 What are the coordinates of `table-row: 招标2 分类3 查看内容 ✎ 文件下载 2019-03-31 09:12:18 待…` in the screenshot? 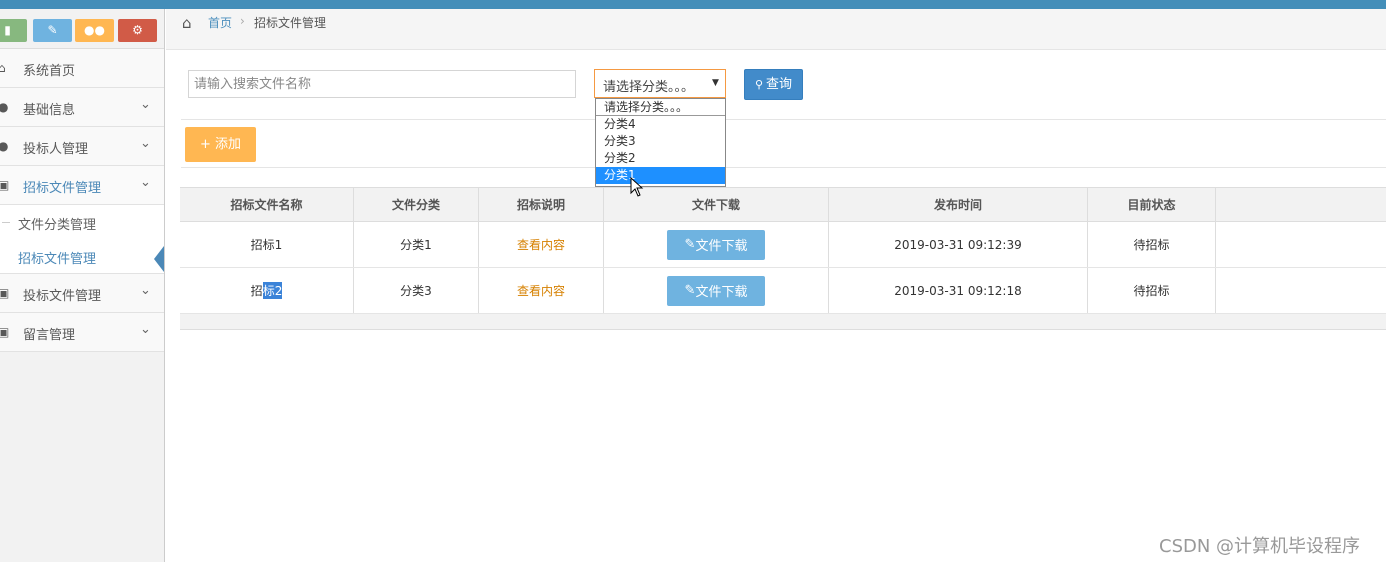 It's located at (783, 291).